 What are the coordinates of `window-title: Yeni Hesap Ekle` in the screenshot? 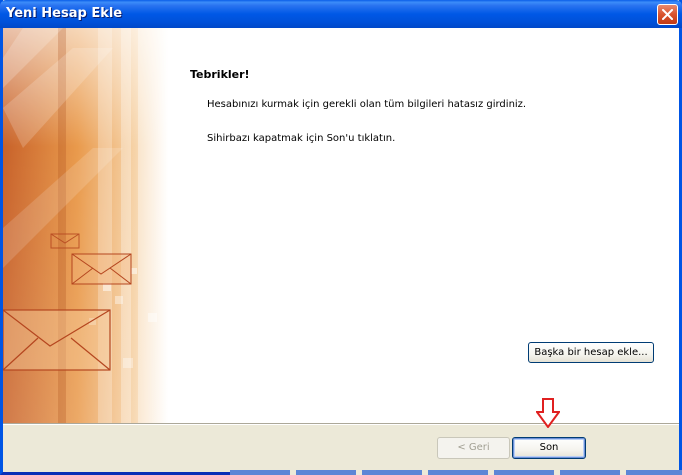 It's located at (64, 13).